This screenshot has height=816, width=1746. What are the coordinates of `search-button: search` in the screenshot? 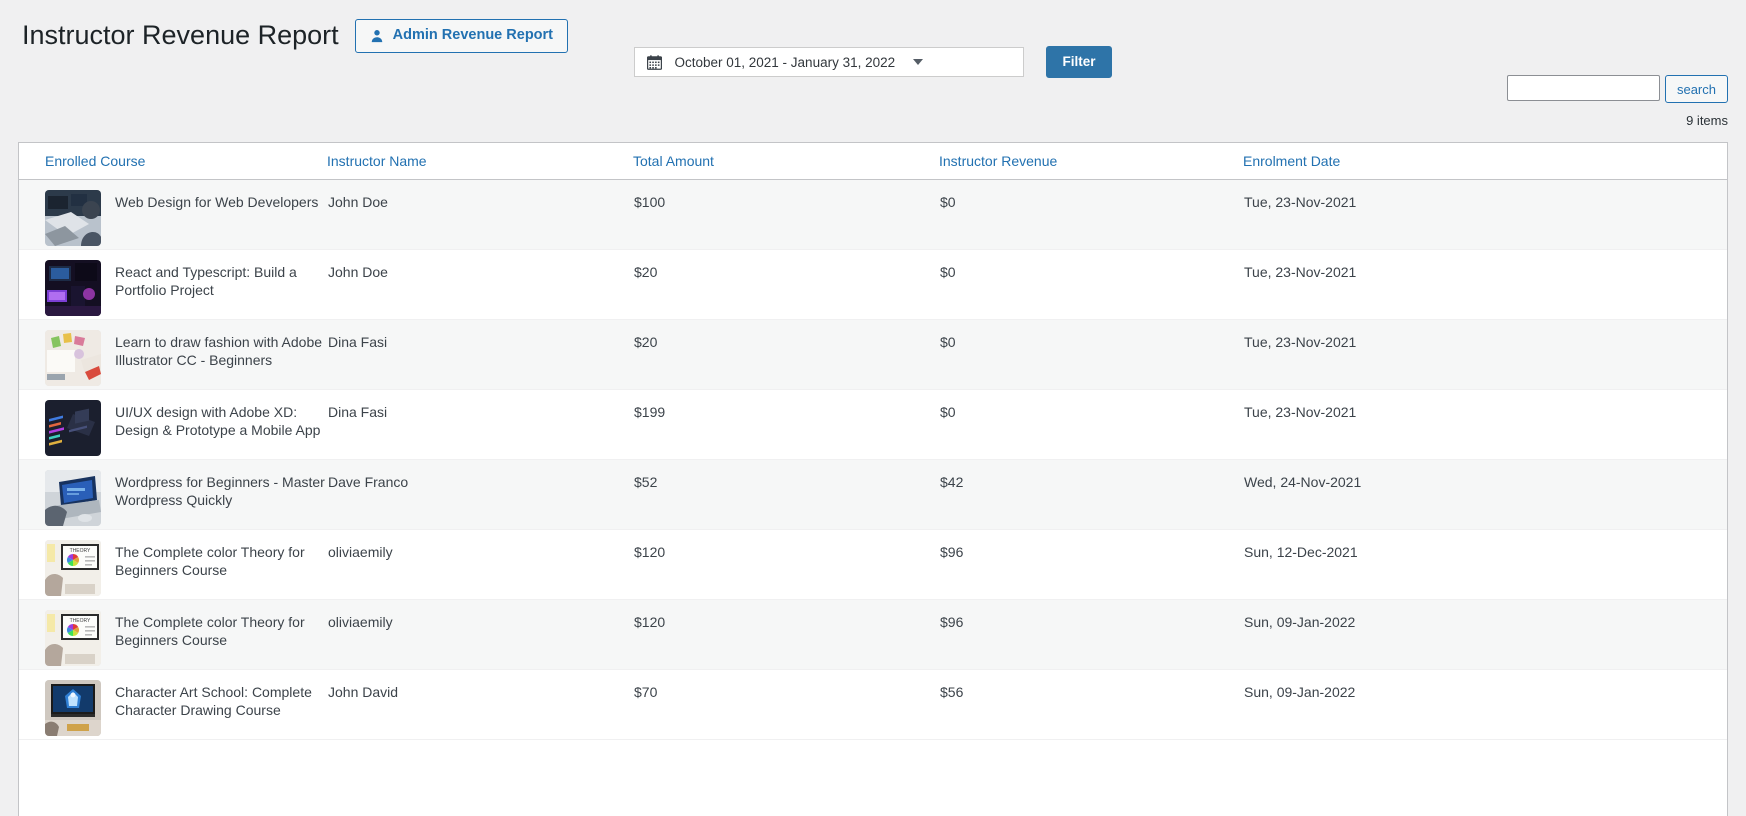 It's located at (1696, 89).